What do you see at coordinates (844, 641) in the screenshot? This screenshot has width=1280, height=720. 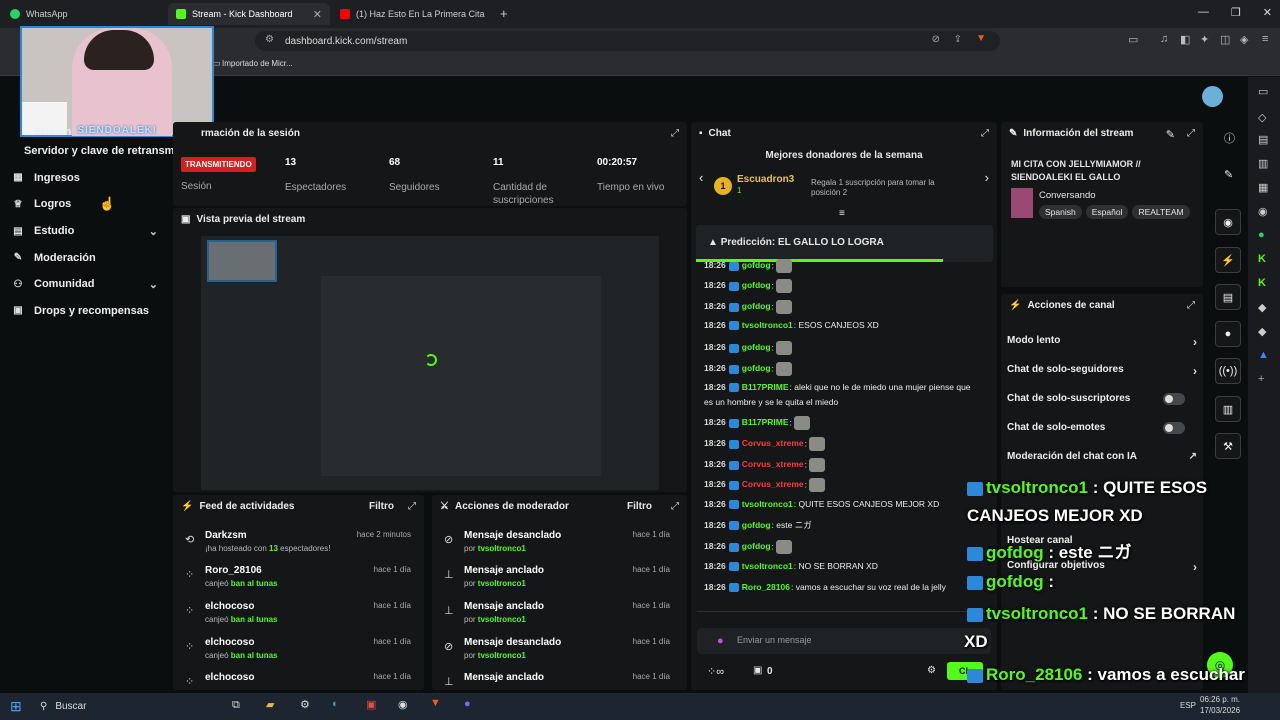 I see `chat-input: ● Enviar un mensaje` at bounding box center [844, 641].